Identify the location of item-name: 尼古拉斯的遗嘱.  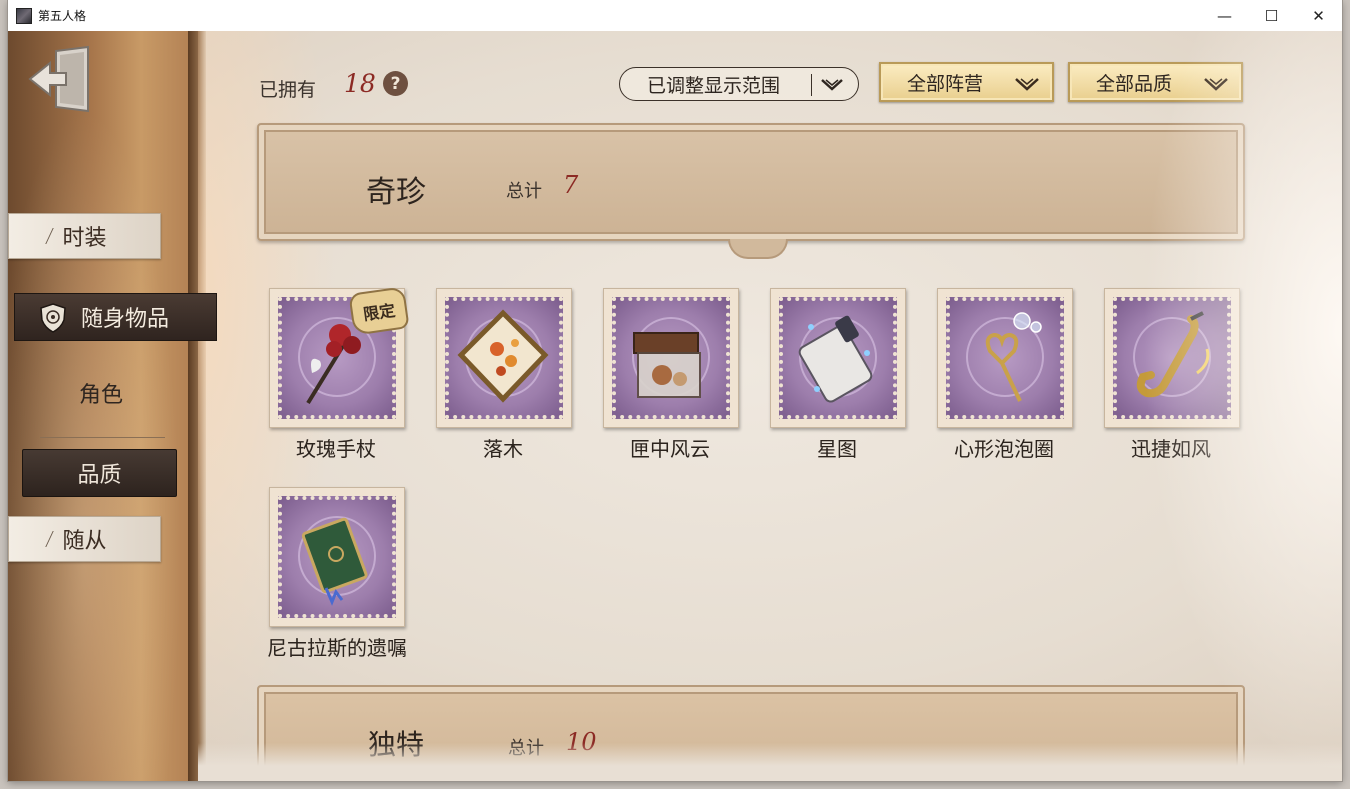
(337, 648).